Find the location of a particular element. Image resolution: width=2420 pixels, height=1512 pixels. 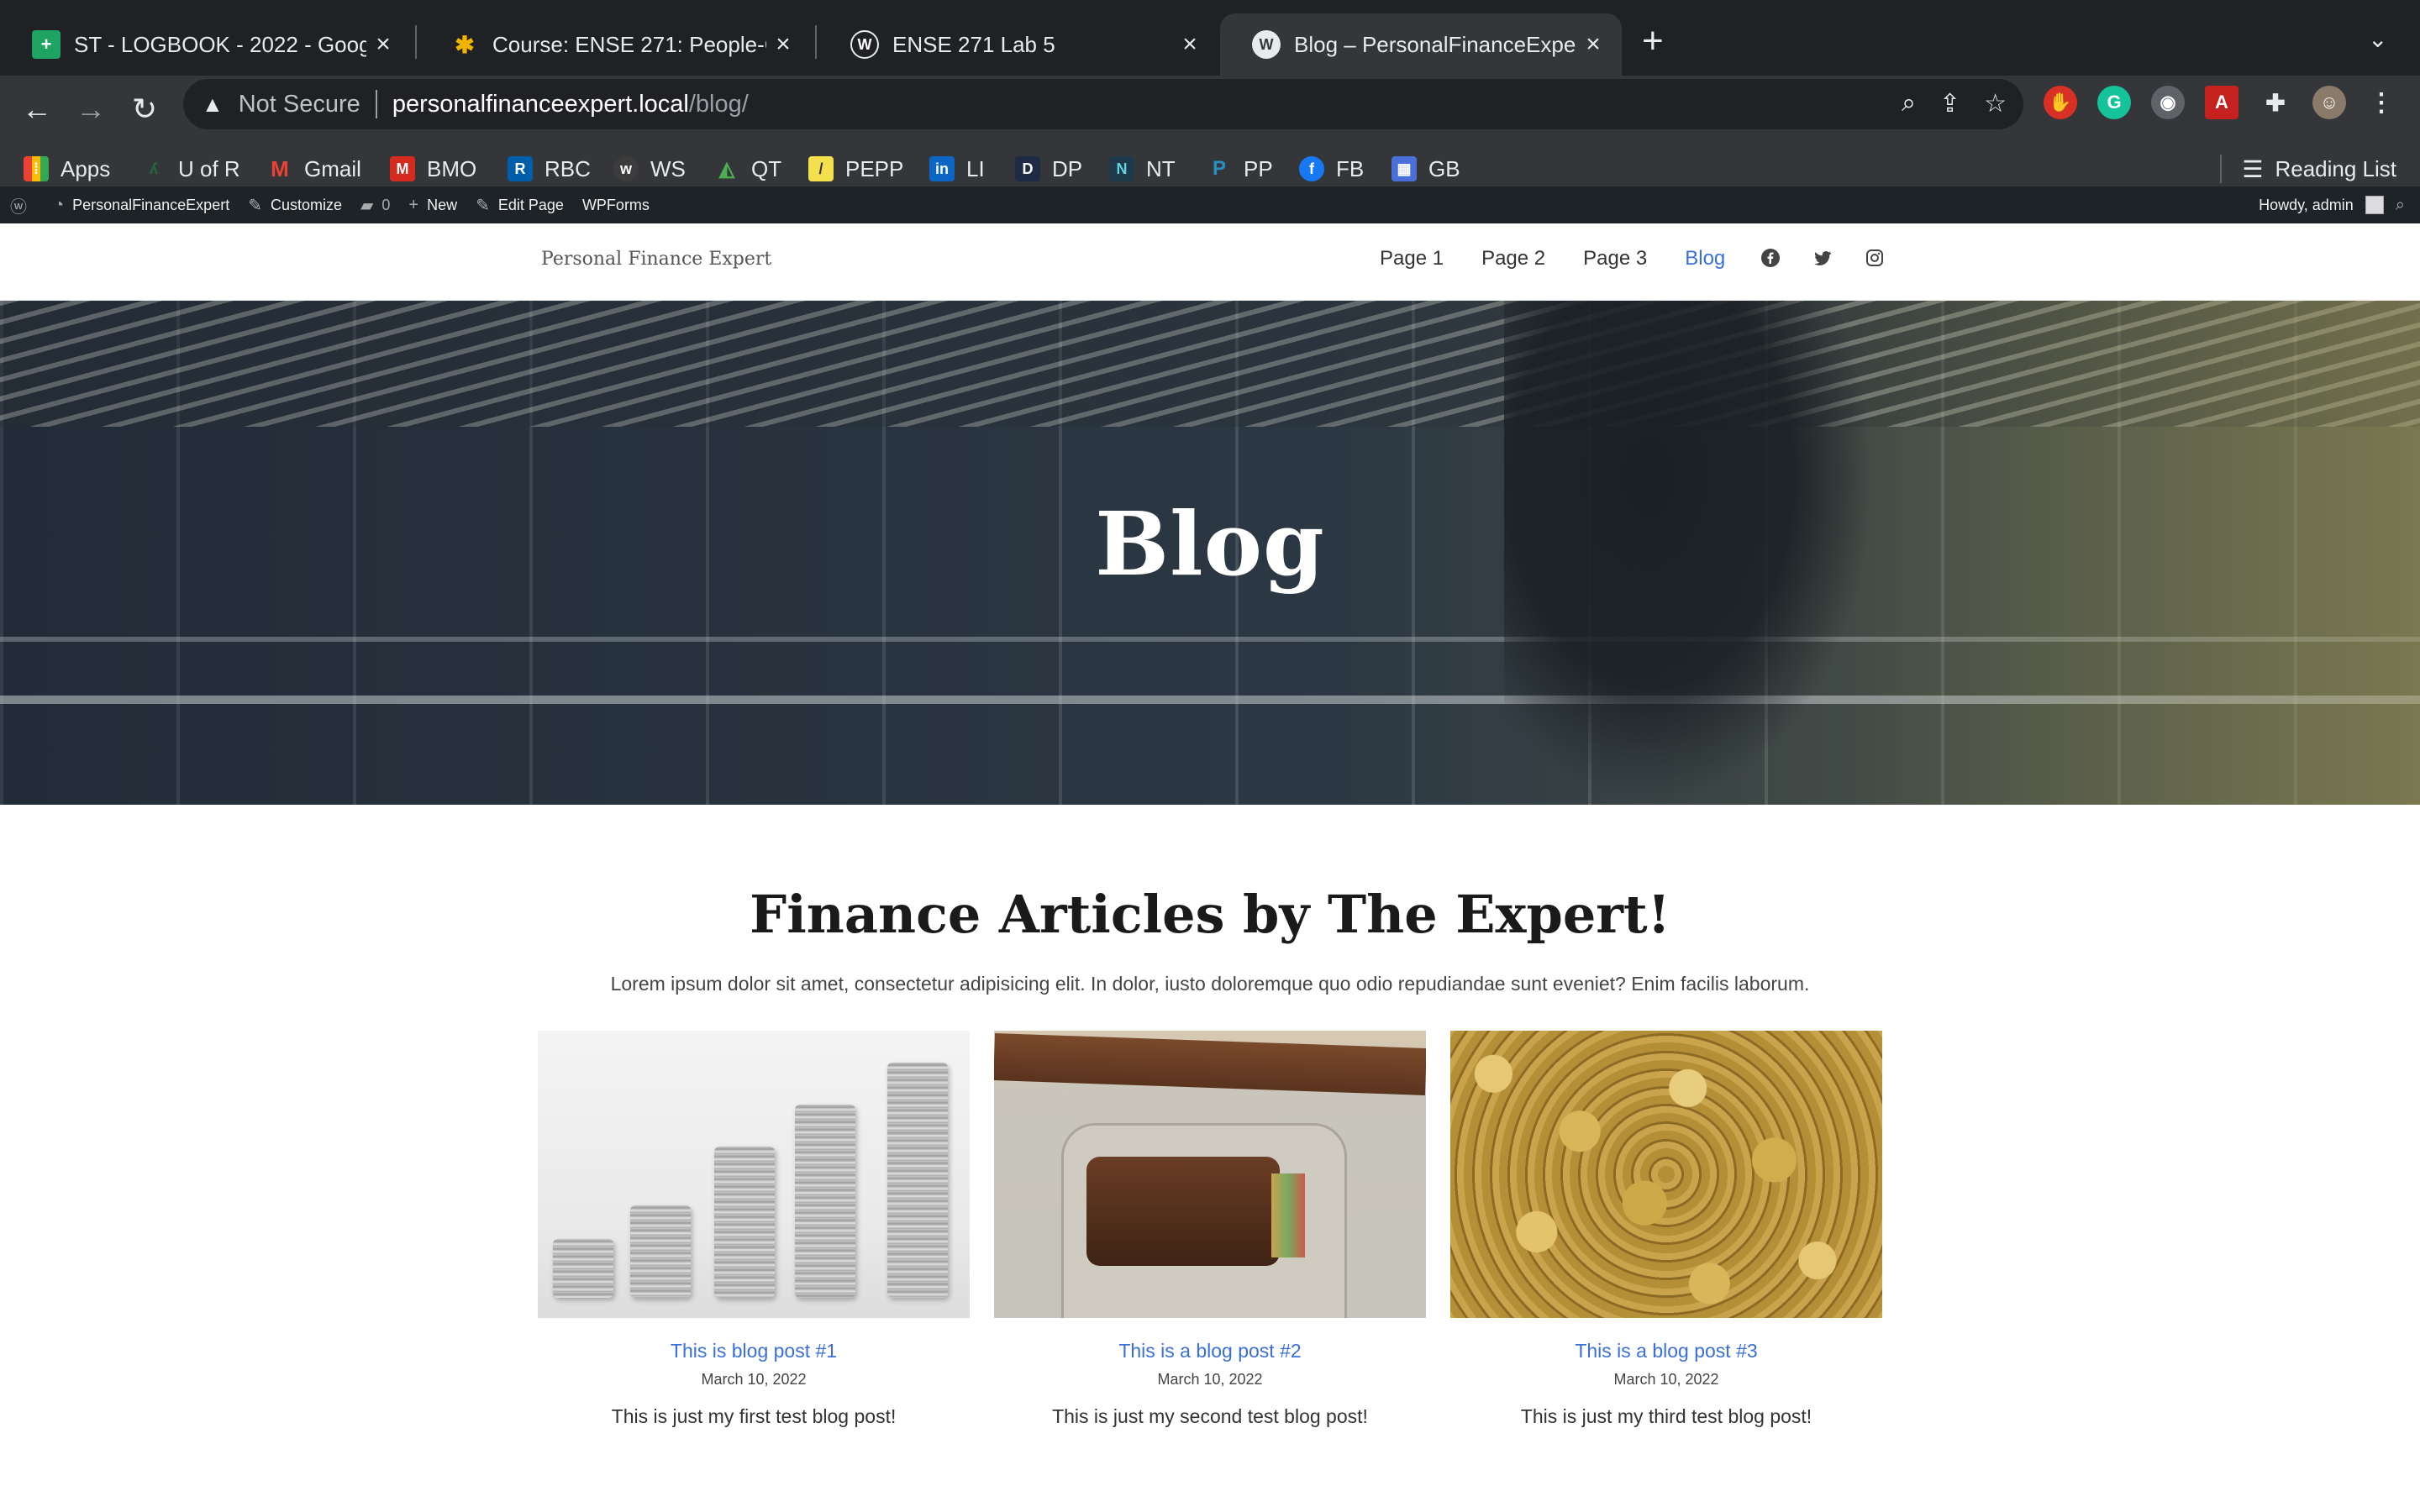

puzzle-icon: ✚ is located at coordinates (2275, 102).